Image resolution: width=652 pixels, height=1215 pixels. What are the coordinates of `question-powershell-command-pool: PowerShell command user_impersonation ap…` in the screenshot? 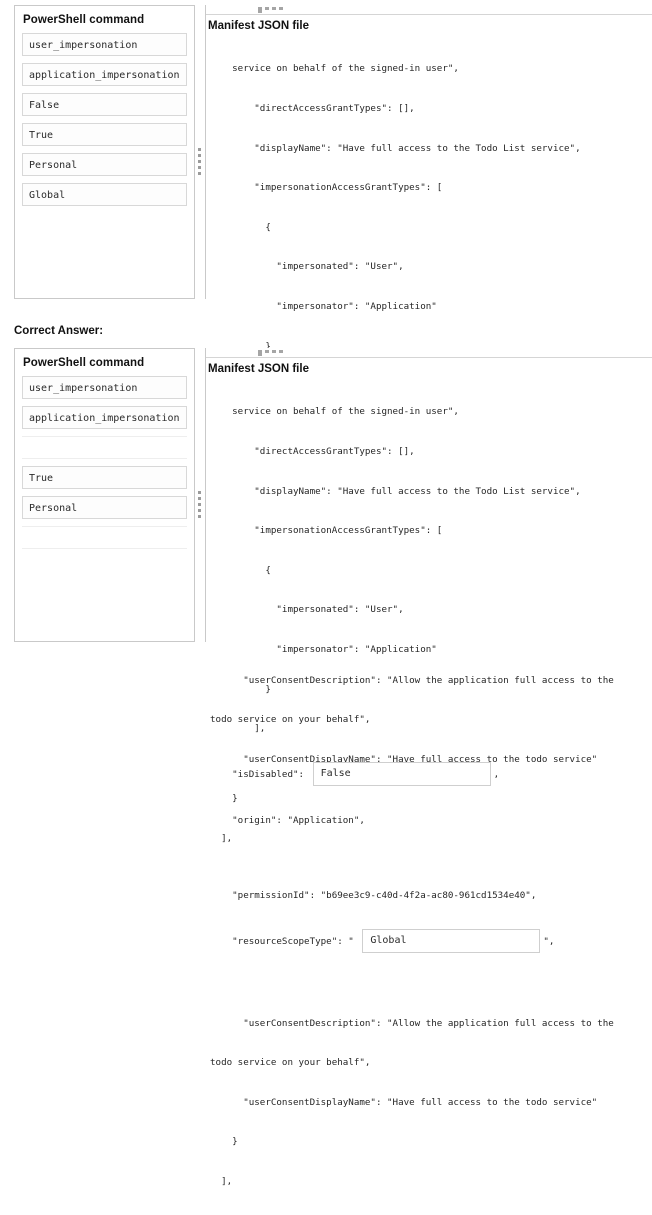 It's located at (104, 152).